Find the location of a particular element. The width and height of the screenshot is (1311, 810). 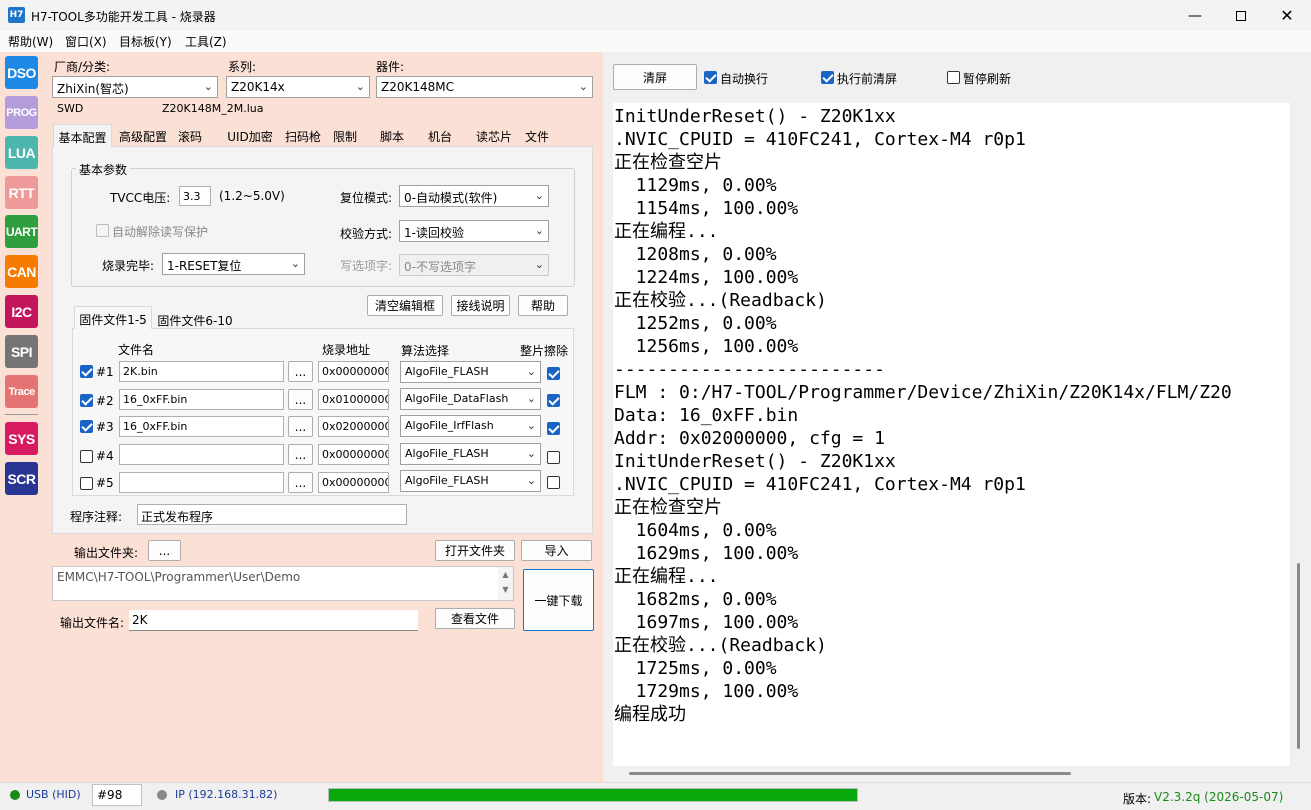

output-name-input: 2K is located at coordinates (273, 620).